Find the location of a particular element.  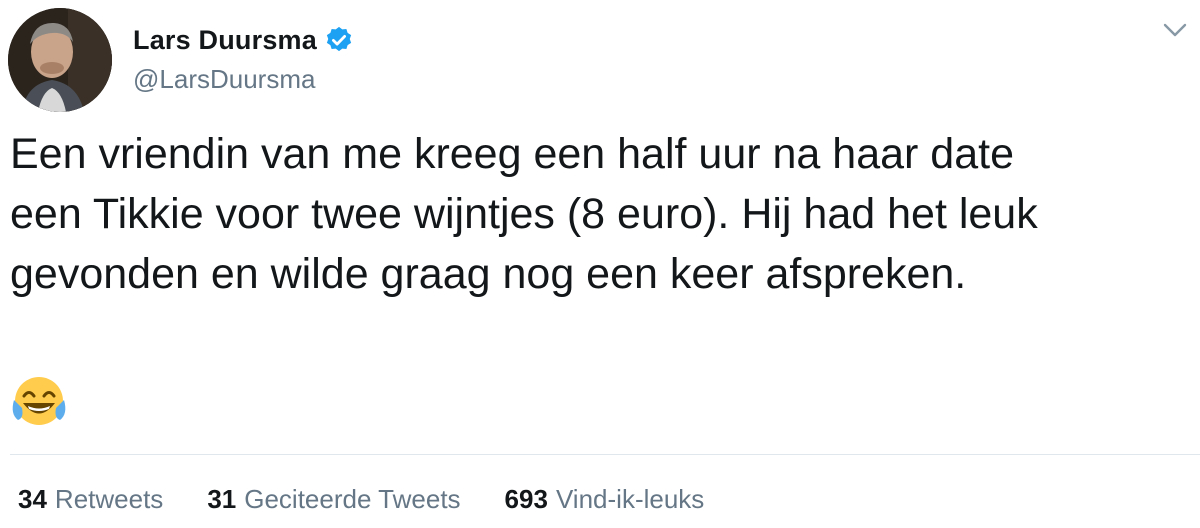

author-name-row: Lars Duursma is located at coordinates (243, 40).